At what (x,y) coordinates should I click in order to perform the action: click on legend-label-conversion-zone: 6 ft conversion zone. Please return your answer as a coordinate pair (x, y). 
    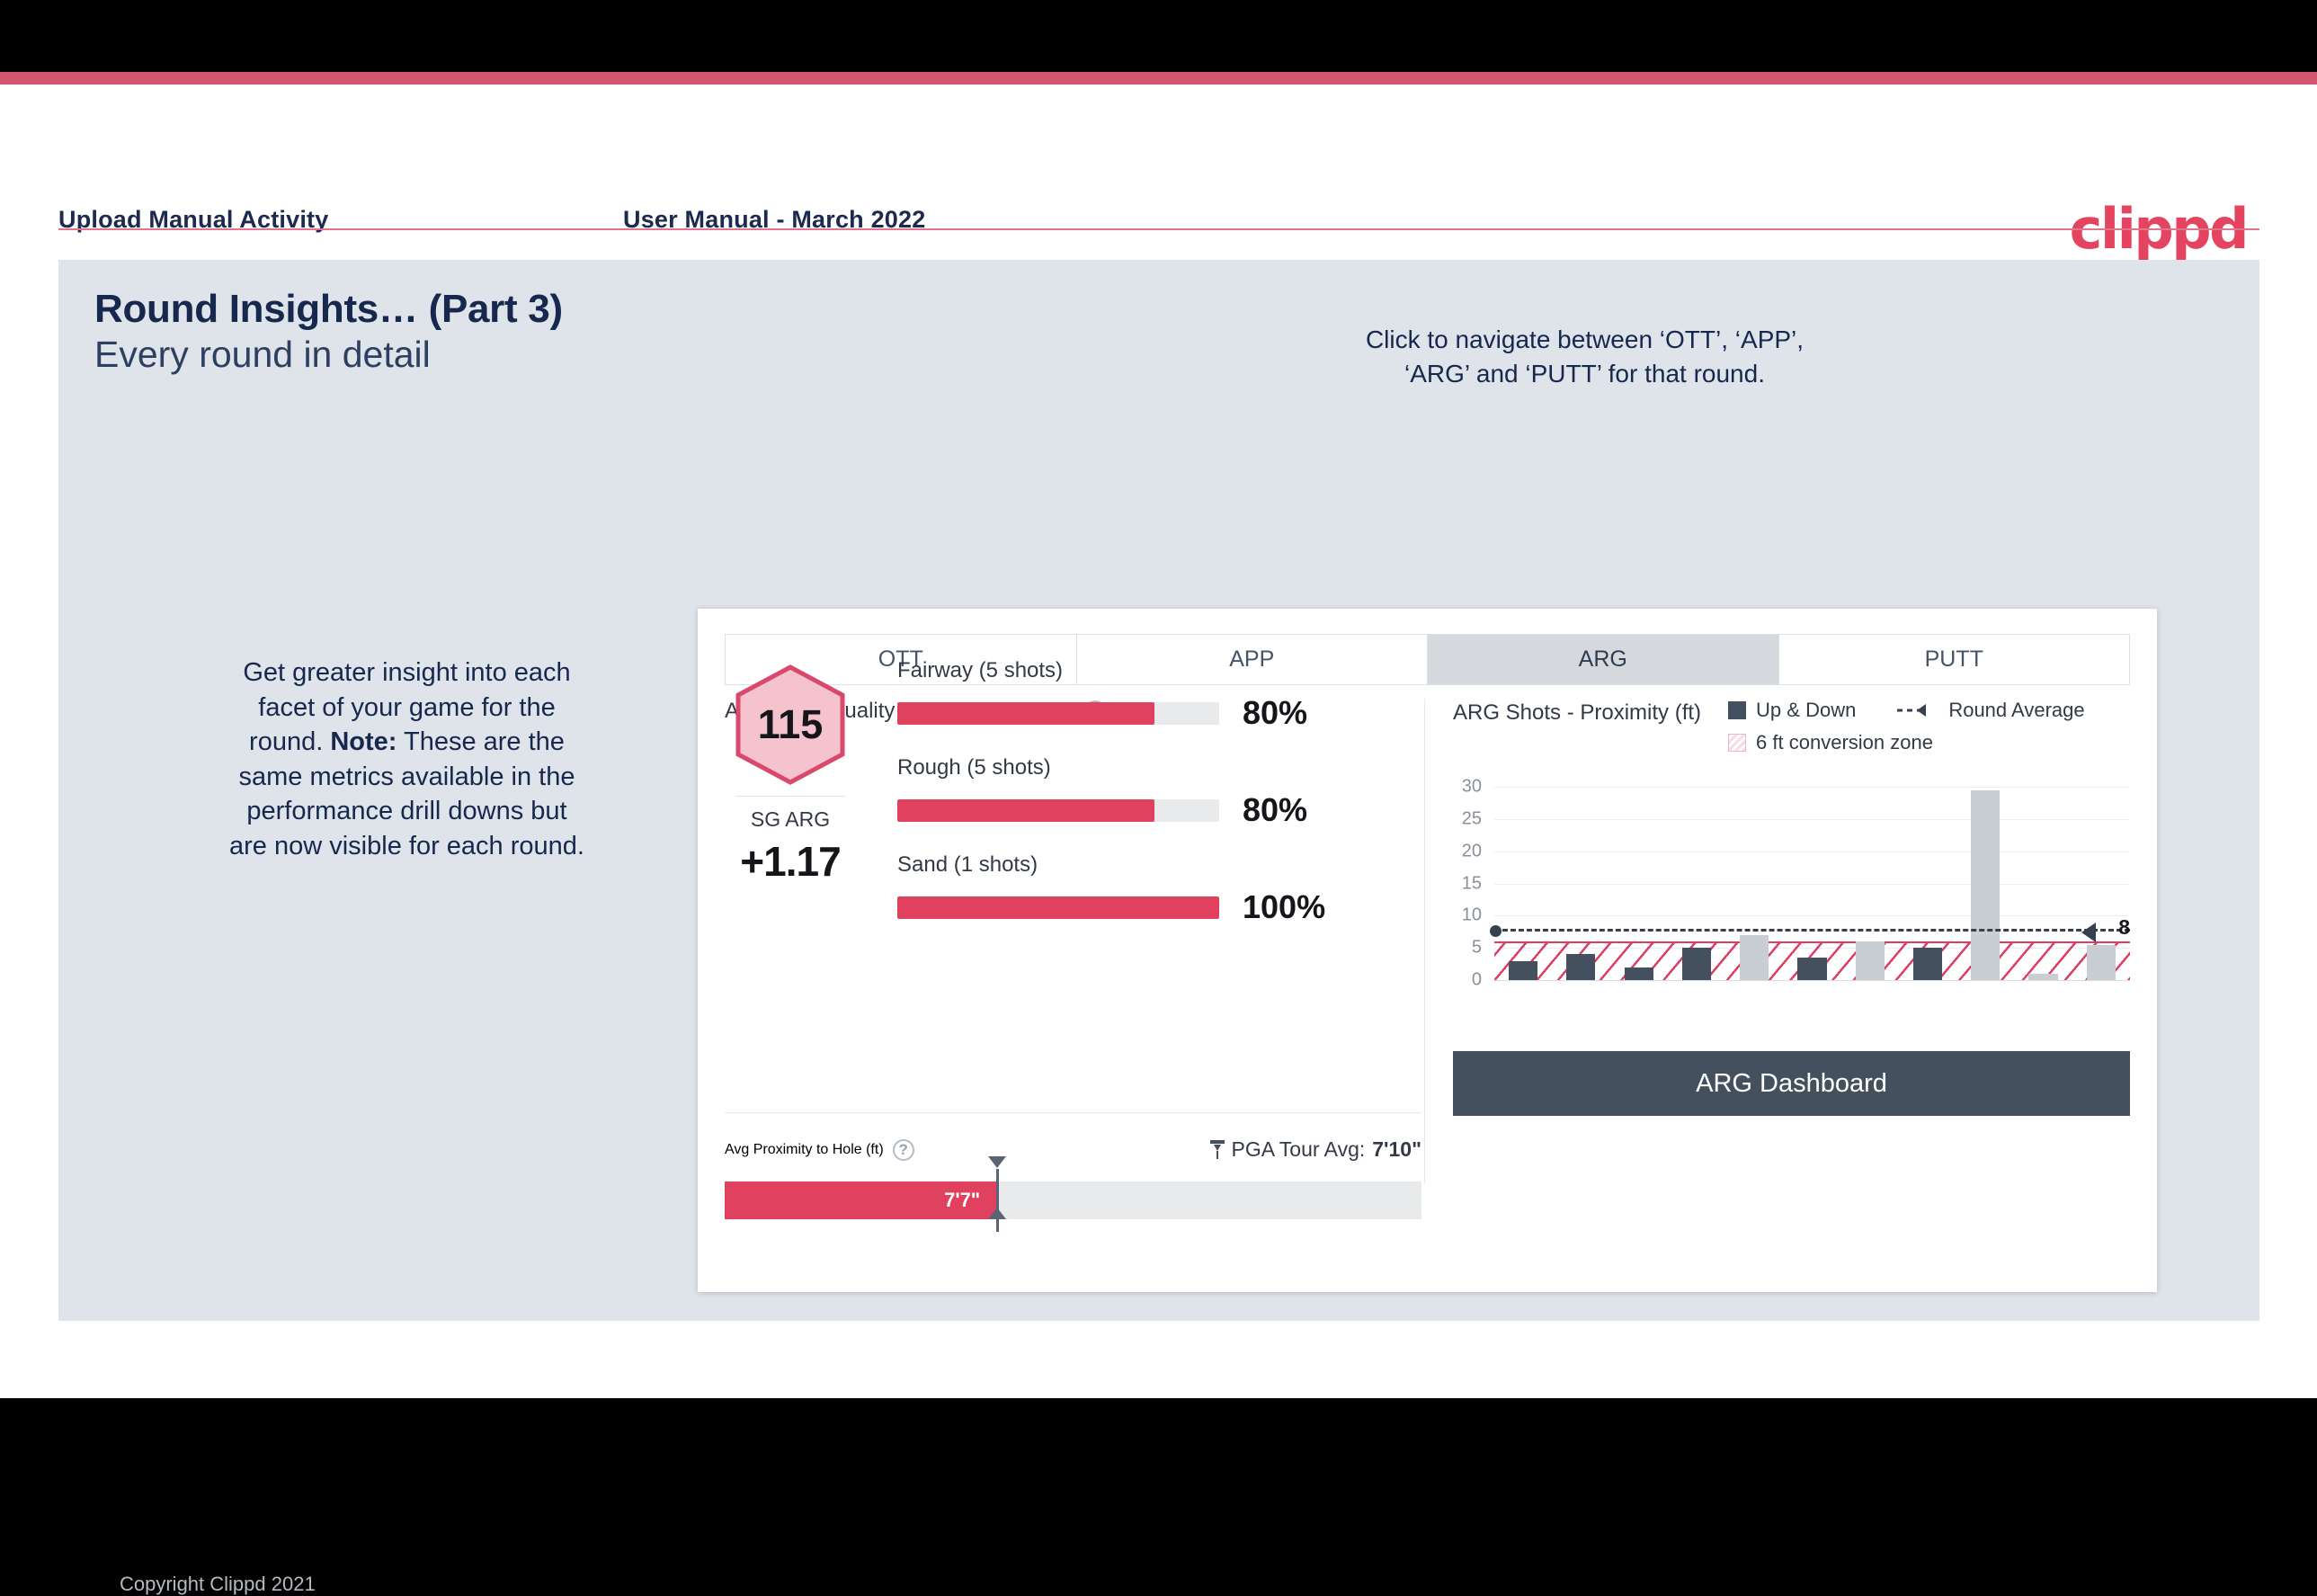
    Looking at the image, I should click on (1845, 742).